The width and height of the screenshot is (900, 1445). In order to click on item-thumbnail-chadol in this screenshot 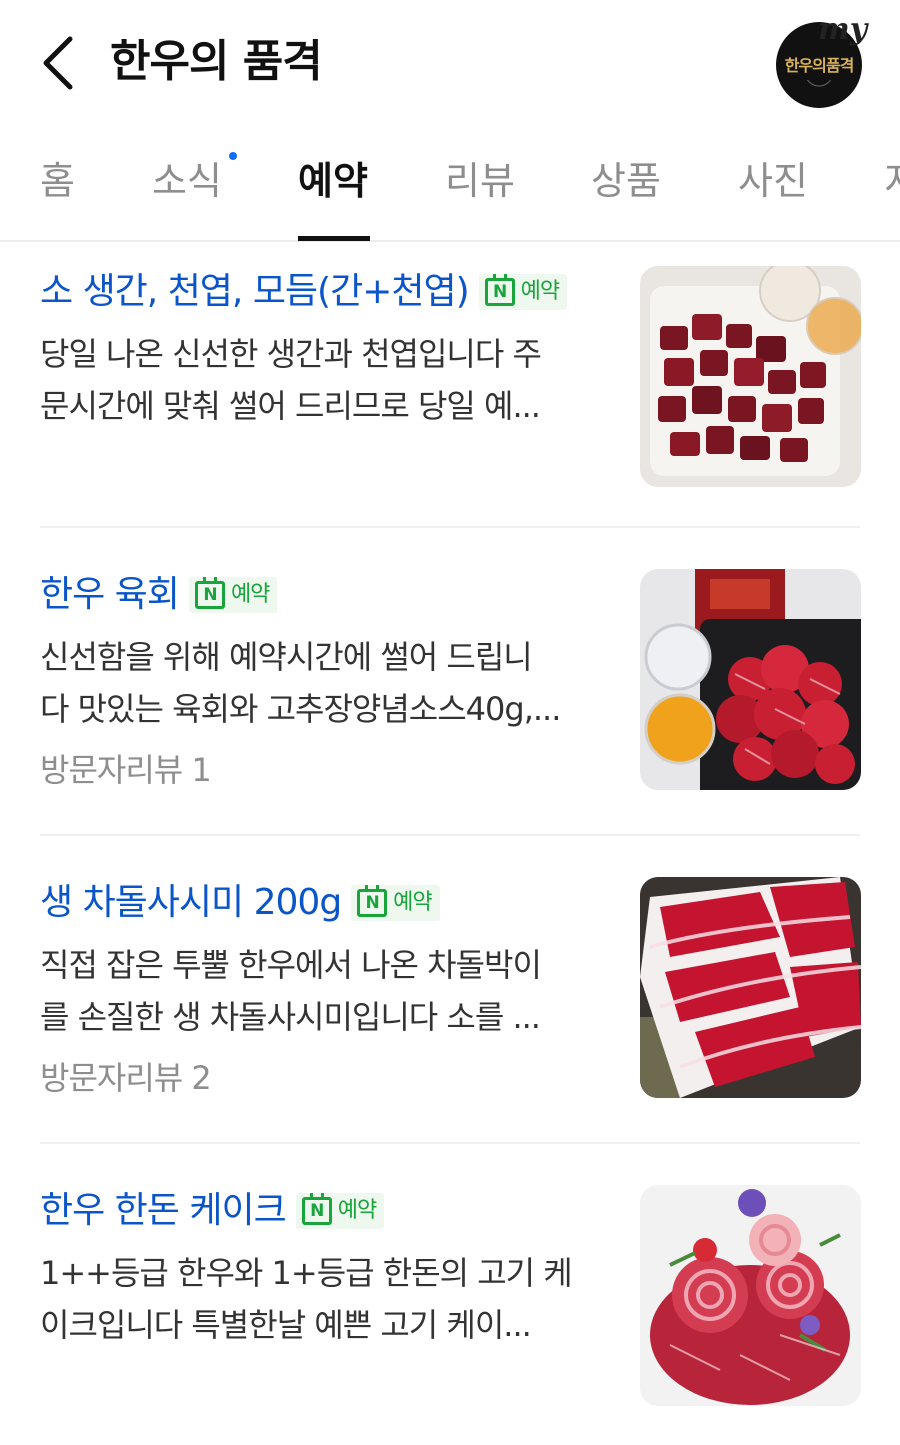, I will do `click(750, 987)`.